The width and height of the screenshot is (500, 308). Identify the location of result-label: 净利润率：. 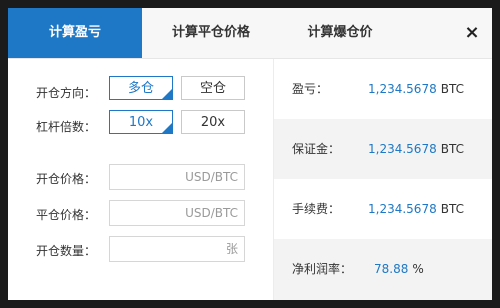
(322, 269).